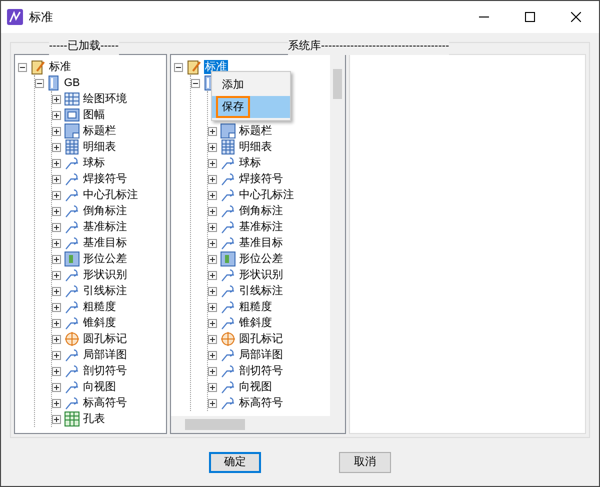 The width and height of the screenshot is (600, 487). What do you see at coordinates (251, 85) in the screenshot?
I see `menu-item: 添加` at bounding box center [251, 85].